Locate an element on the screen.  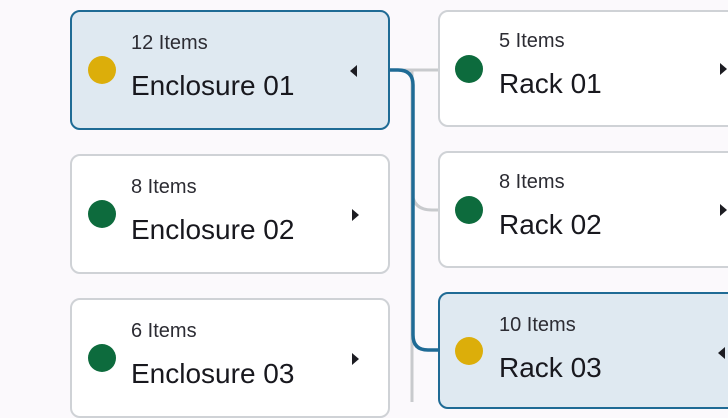
enclosure-name: Enclosure 02 is located at coordinates (213, 229).